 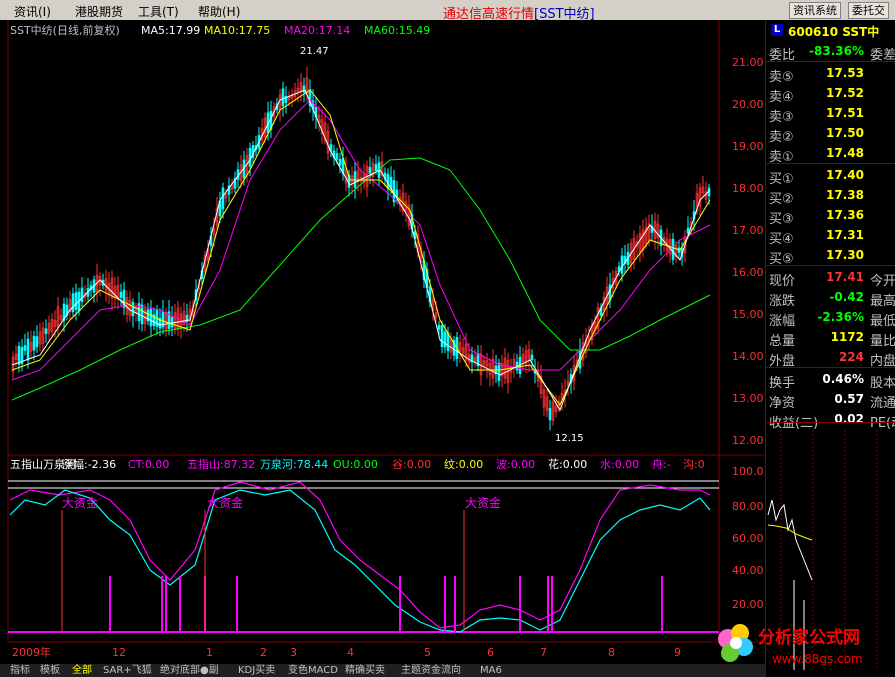 I want to click on quote-label: 卖②, so click(x=781, y=137).